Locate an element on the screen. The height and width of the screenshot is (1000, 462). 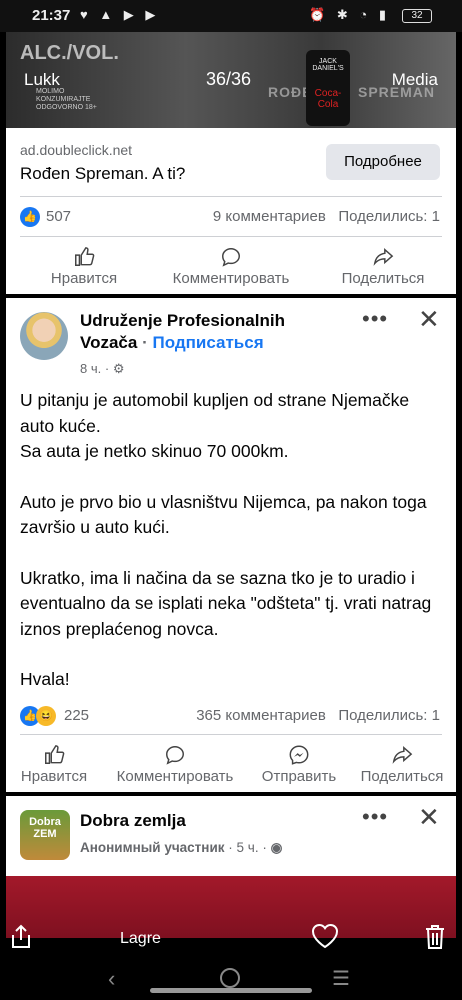
viewer-header: Lukk 36/36 Media is located at coordinates (231, 80).